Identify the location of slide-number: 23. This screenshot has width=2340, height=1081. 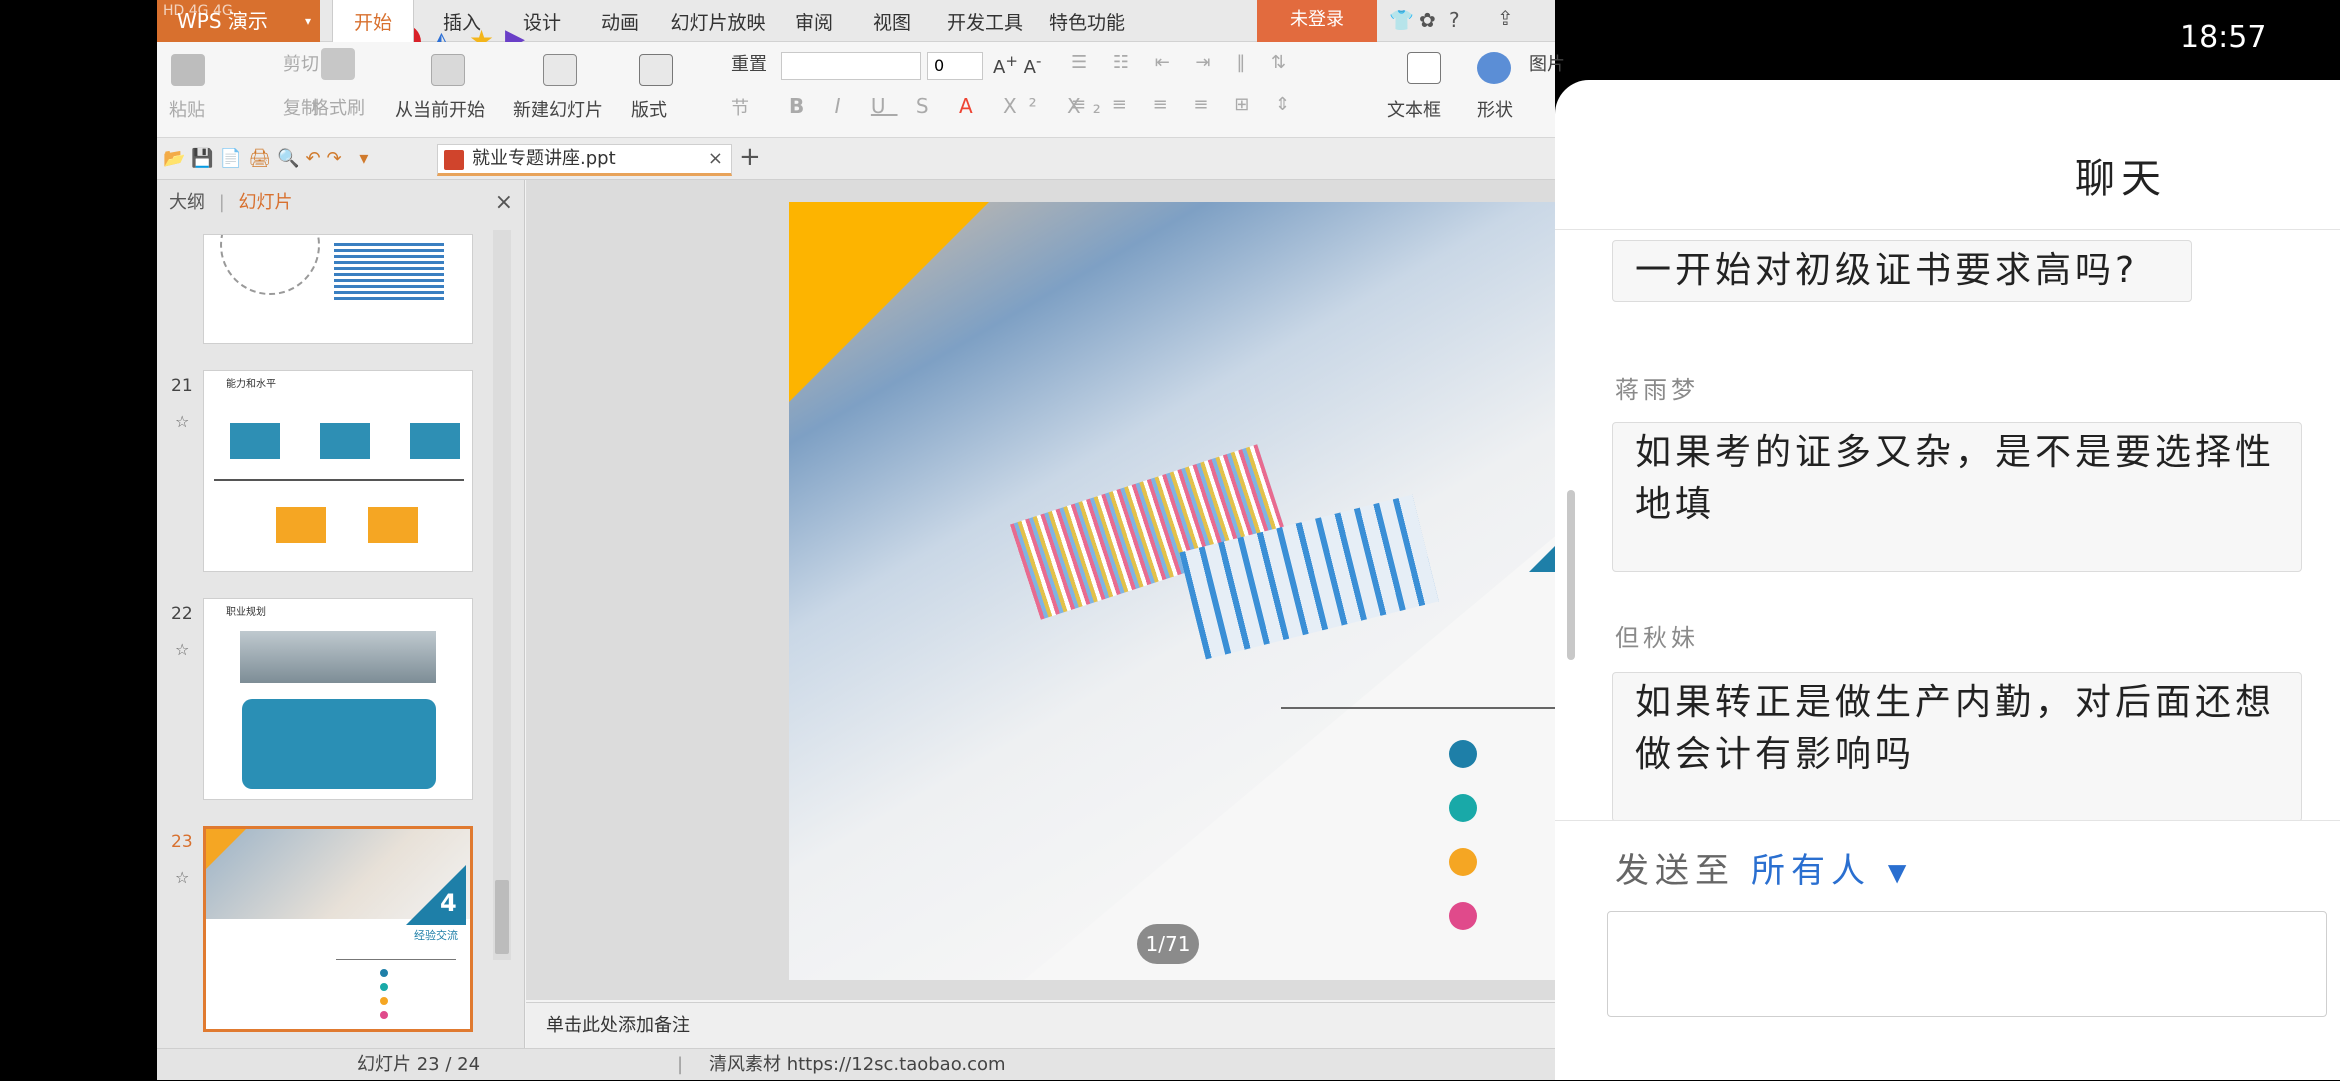
(182, 842).